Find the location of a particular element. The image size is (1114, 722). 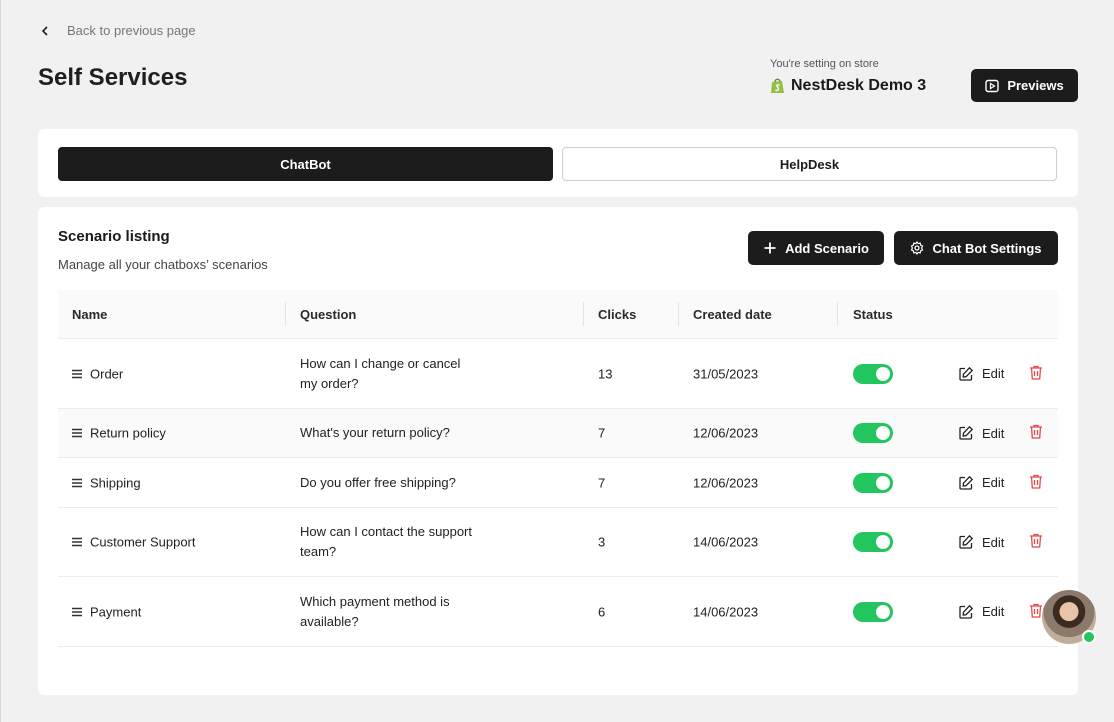

header-status: Status is located at coordinates (873, 314).